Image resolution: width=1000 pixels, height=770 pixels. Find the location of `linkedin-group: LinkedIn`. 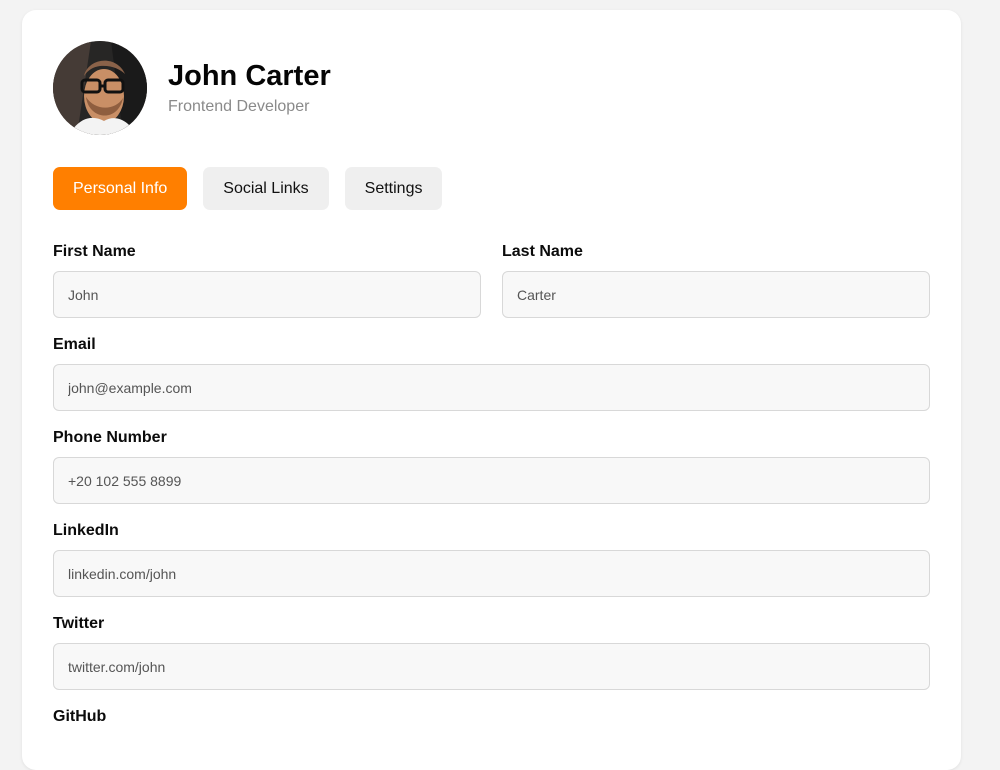

linkedin-group: LinkedIn is located at coordinates (491, 559).